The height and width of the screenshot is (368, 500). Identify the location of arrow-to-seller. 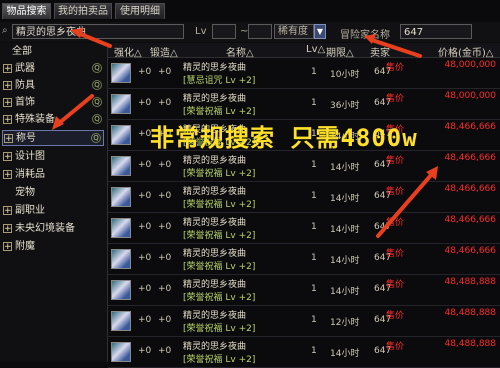
(396, 48).